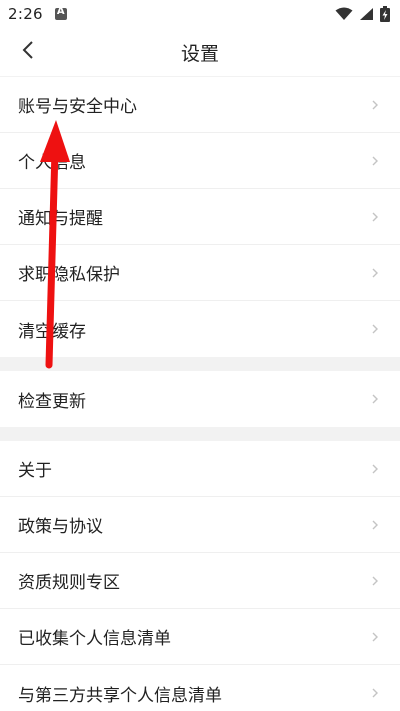 The height and width of the screenshot is (711, 400). I want to click on back-button, so click(28, 52).